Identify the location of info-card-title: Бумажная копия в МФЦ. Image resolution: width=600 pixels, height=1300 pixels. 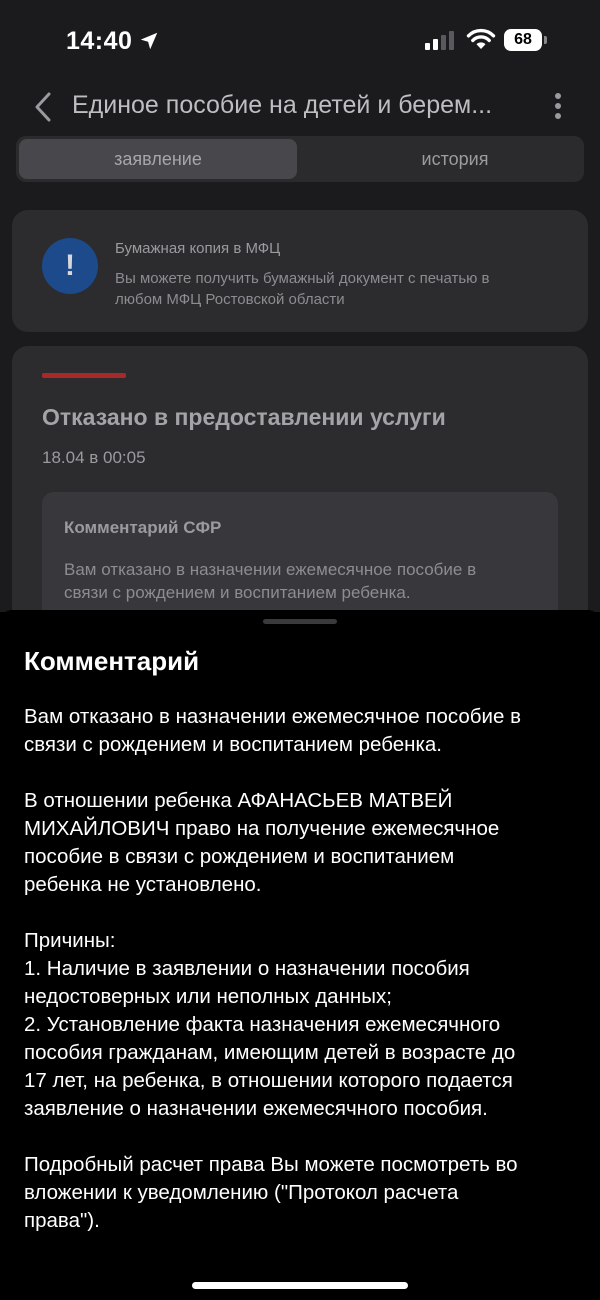
(198, 248).